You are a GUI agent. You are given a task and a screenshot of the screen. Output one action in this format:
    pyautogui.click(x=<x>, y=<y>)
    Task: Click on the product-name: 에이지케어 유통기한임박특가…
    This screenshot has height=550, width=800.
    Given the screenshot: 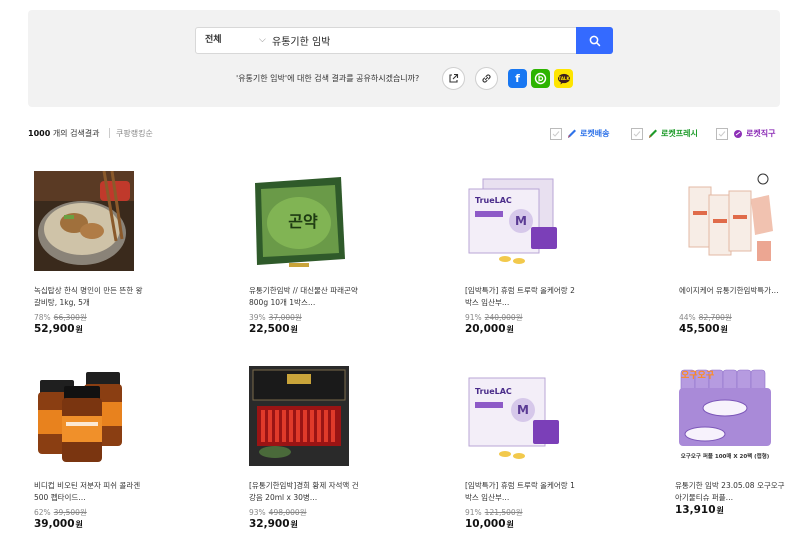 What is the action you would take?
    pyautogui.click(x=734, y=297)
    